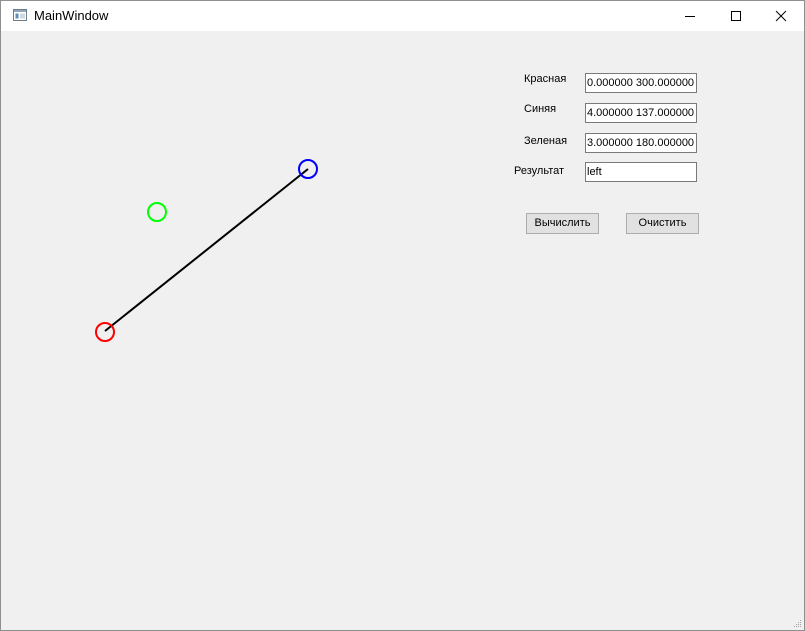 Image resolution: width=805 pixels, height=631 pixels. What do you see at coordinates (662, 223) in the screenshot?
I see `clear-button: Очистить` at bounding box center [662, 223].